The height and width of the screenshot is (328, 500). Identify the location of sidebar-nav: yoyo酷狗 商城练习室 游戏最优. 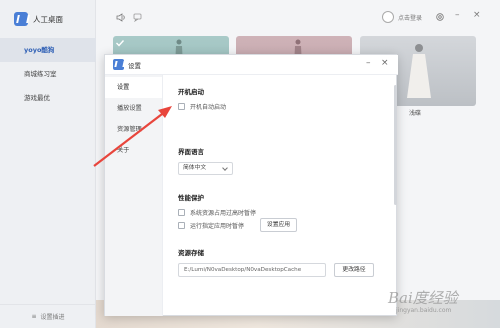
(48, 74).